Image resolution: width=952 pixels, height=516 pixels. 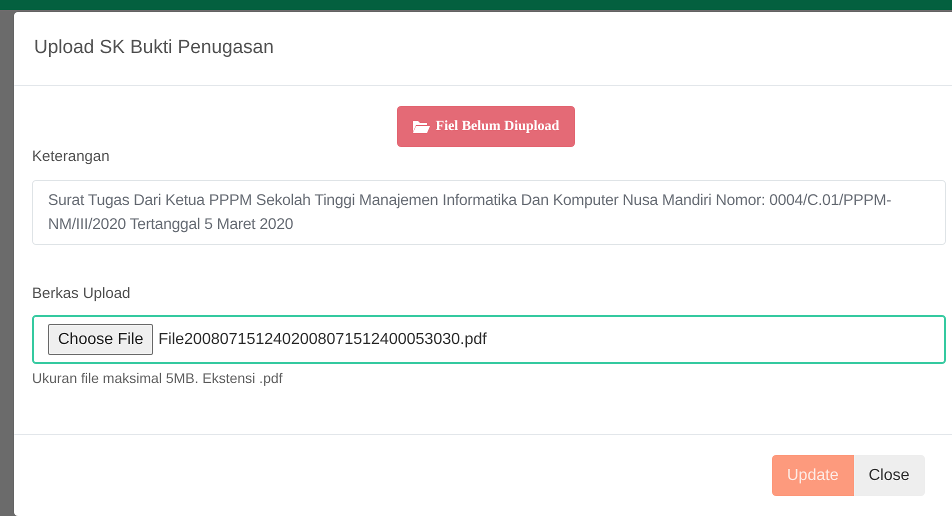 What do you see at coordinates (489, 212) in the screenshot?
I see `keterangan-textarea: Surat Tugas Dari Ketua PPPM Sekolah Tinggi Manajemen Informatika Dan Komputer Nusa Mandiri Nomor: 0004/C.01/PPPM-NM/III/2020 Tertanggal 5 Maret 2020` at bounding box center [489, 212].